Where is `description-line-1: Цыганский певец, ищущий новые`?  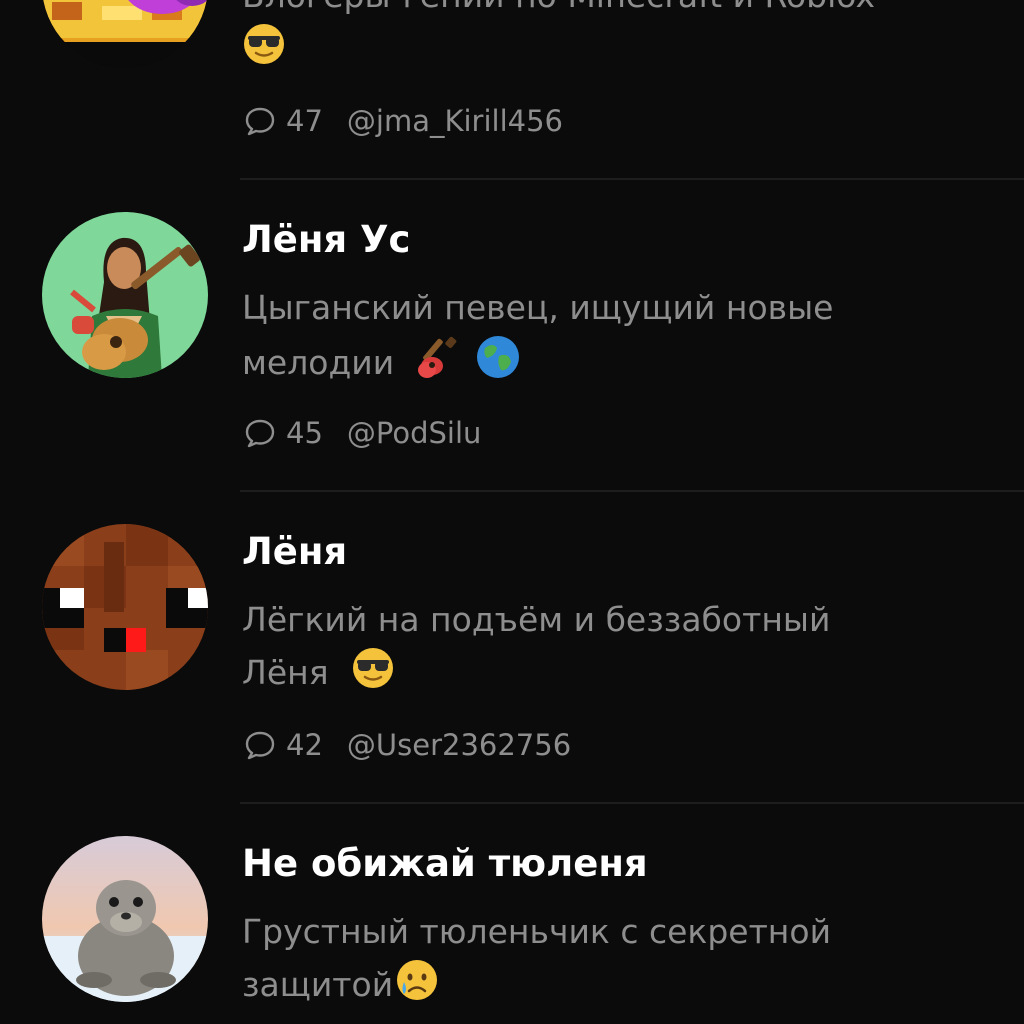
description-line-1: Цыганский певец, ищущий новые is located at coordinates (538, 307).